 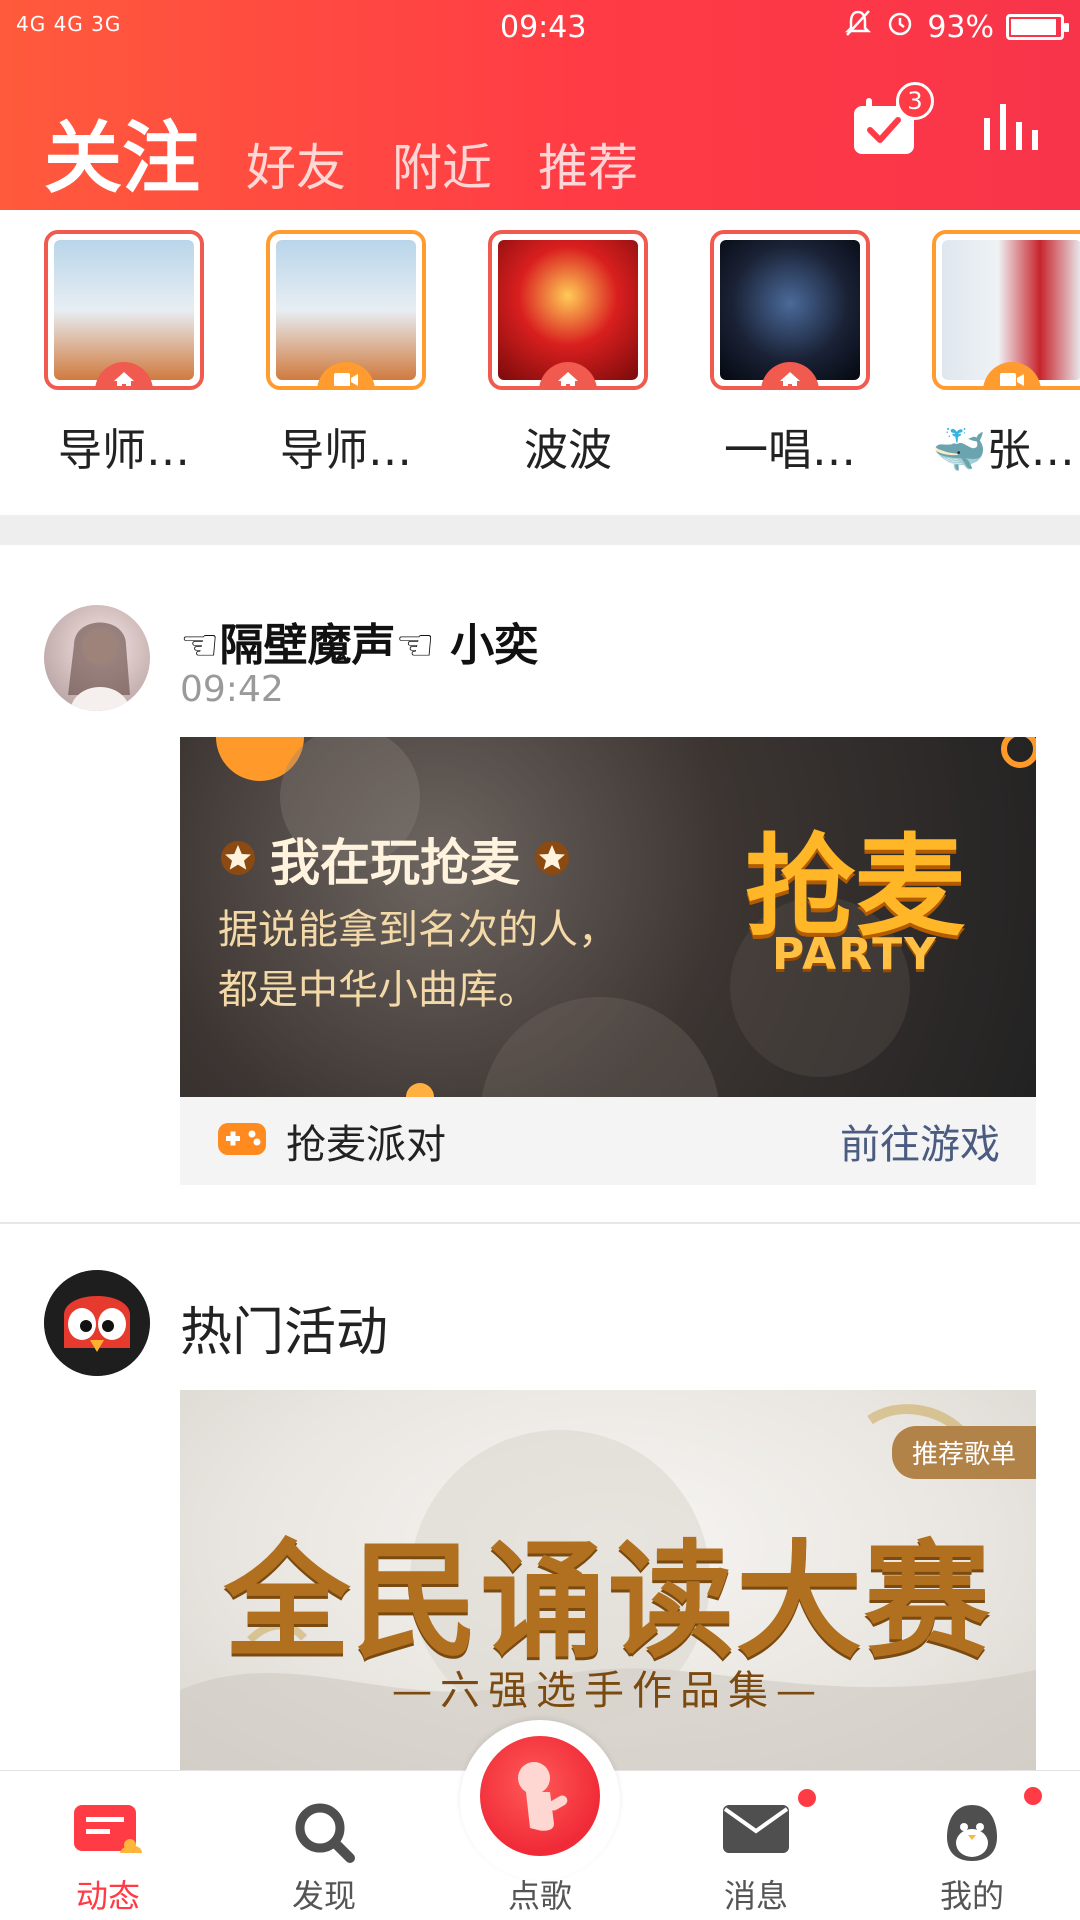 I want to click on sing-button-circle, so click(x=540, y=1796).